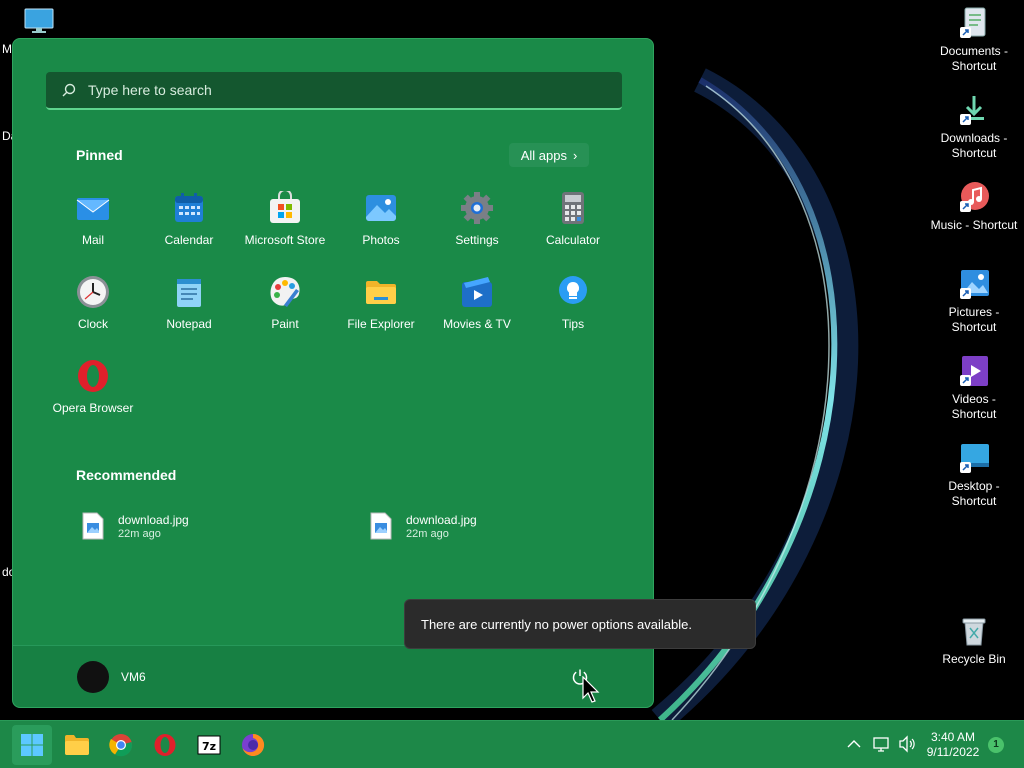 Image resolution: width=1024 pixels, height=768 pixels. Describe the element at coordinates (573, 240) in the screenshot. I see `pinned-app-label: Calculator` at that location.